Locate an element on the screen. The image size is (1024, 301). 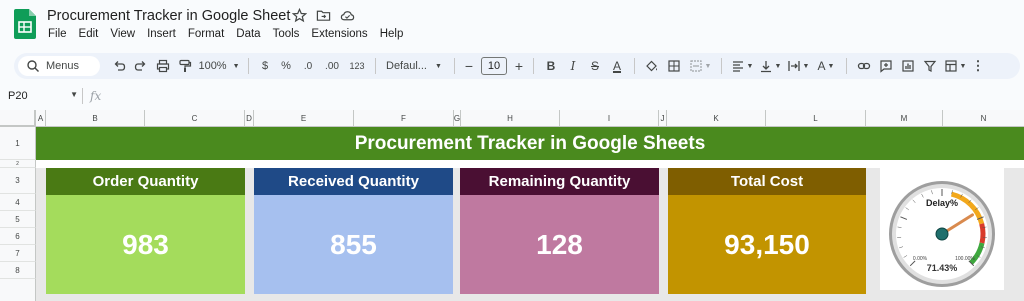
table-view-icon is located at coordinates (950, 66).